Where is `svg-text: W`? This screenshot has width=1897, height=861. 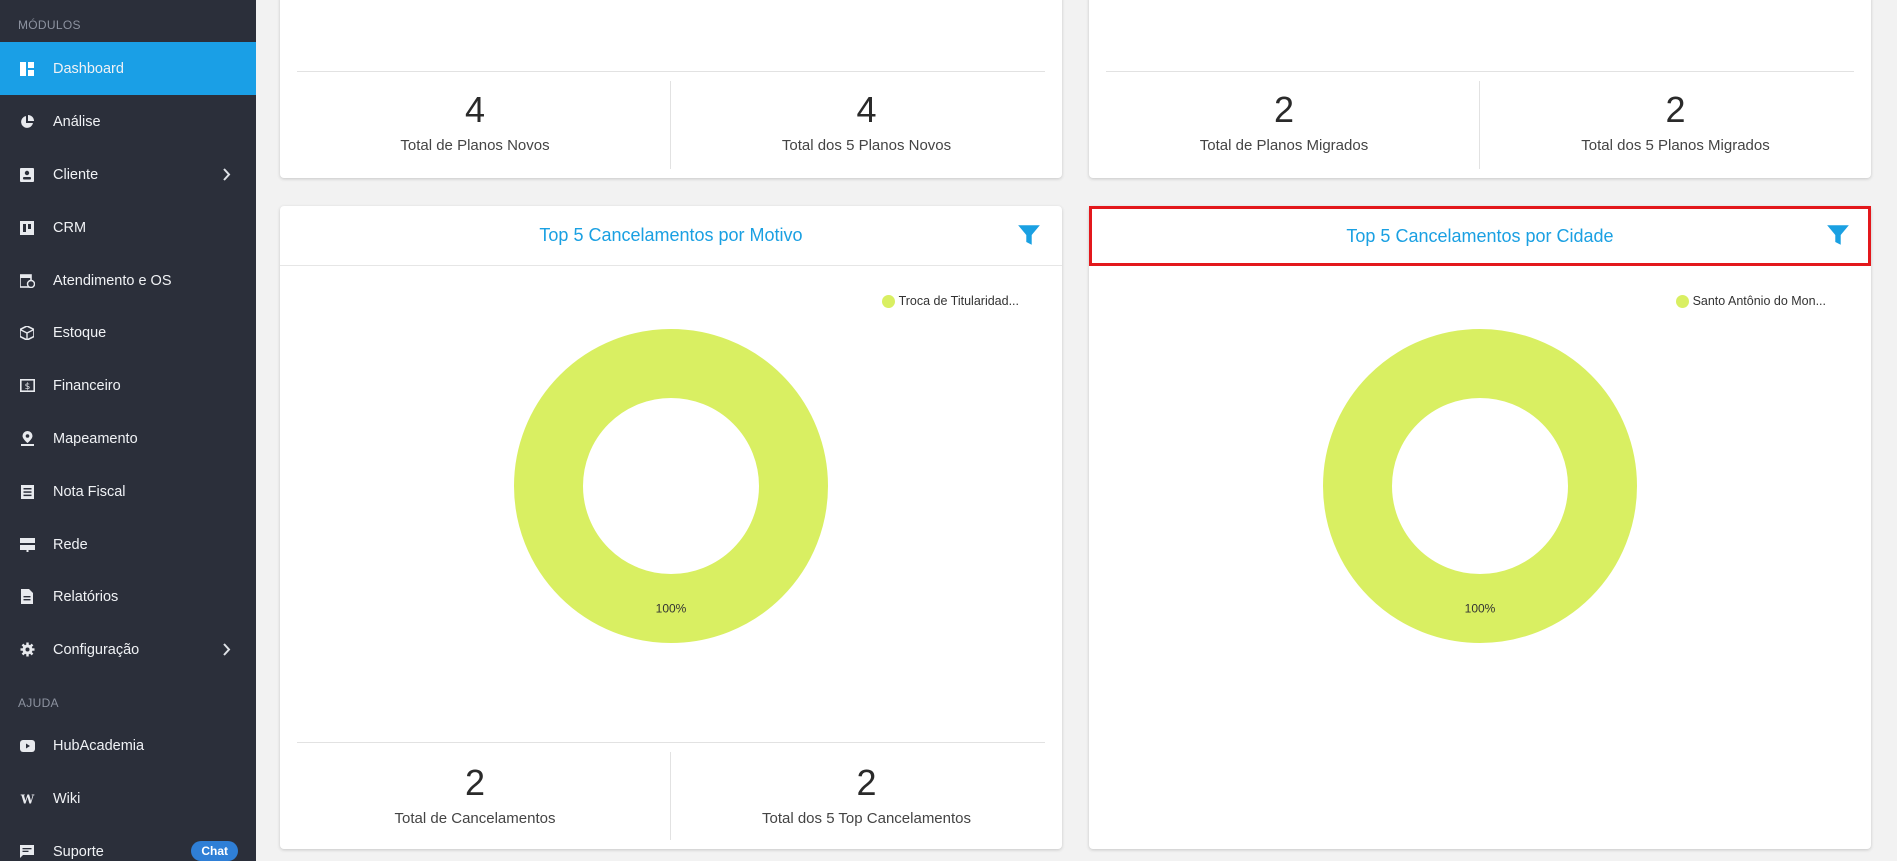 svg-text: W is located at coordinates (27, 799).